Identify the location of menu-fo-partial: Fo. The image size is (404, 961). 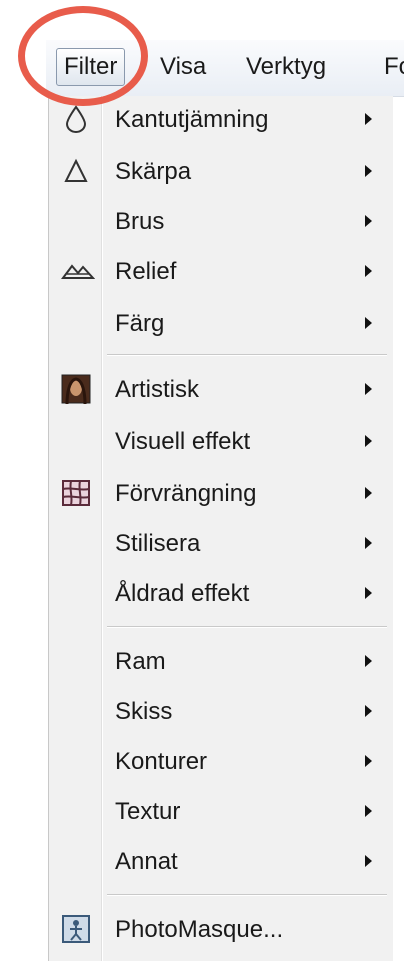
(394, 67).